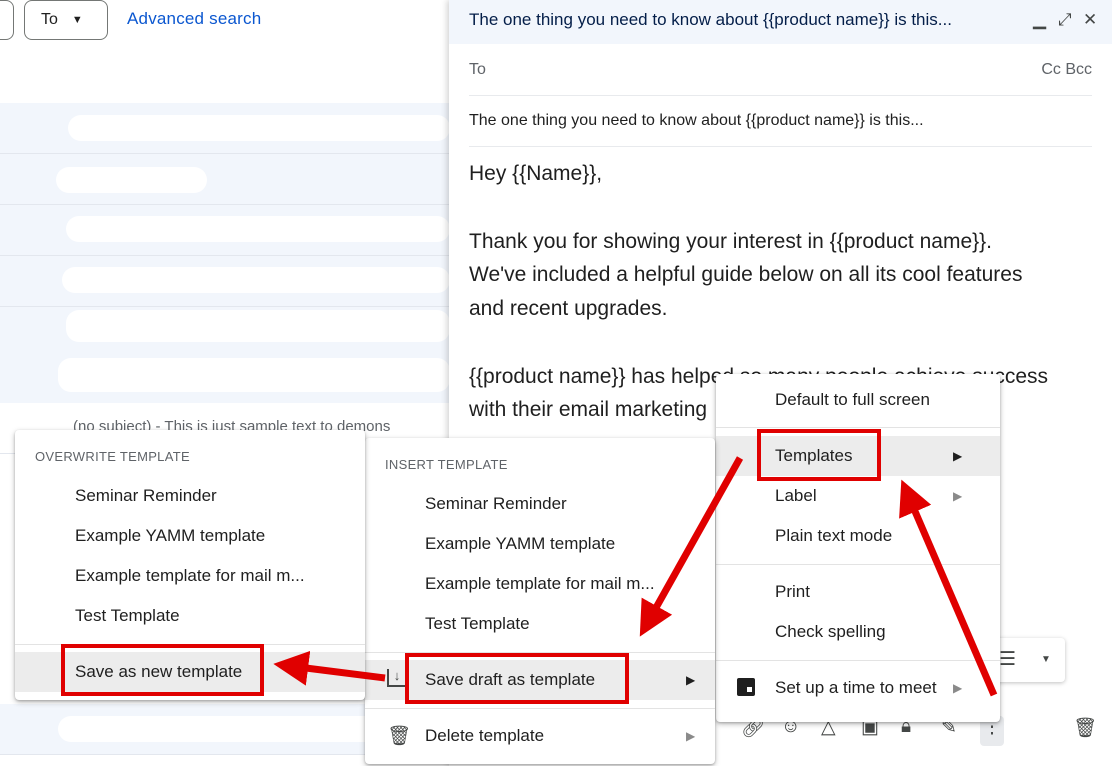  What do you see at coordinates (49, 19) in the screenshot?
I see `to-filter-label: To` at bounding box center [49, 19].